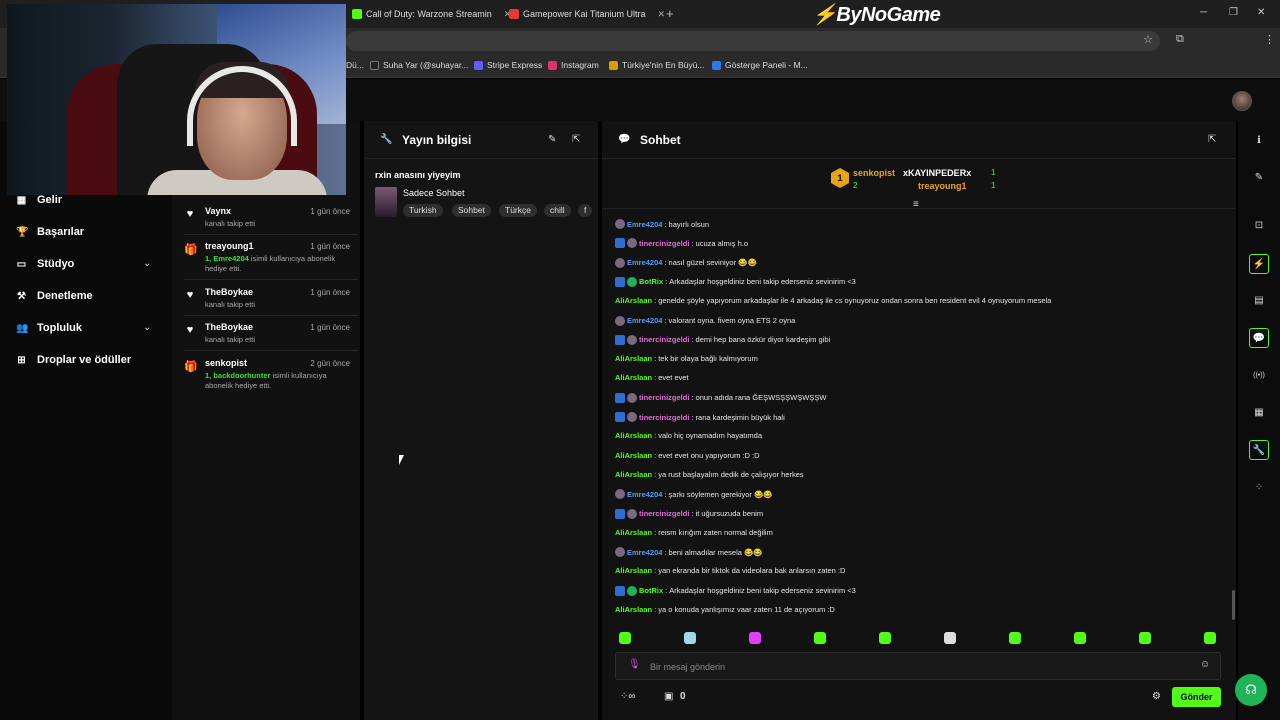 This screenshot has height=720, width=1280. What do you see at coordinates (840, 178) in the screenshot?
I see `rank-badge: 1` at bounding box center [840, 178].